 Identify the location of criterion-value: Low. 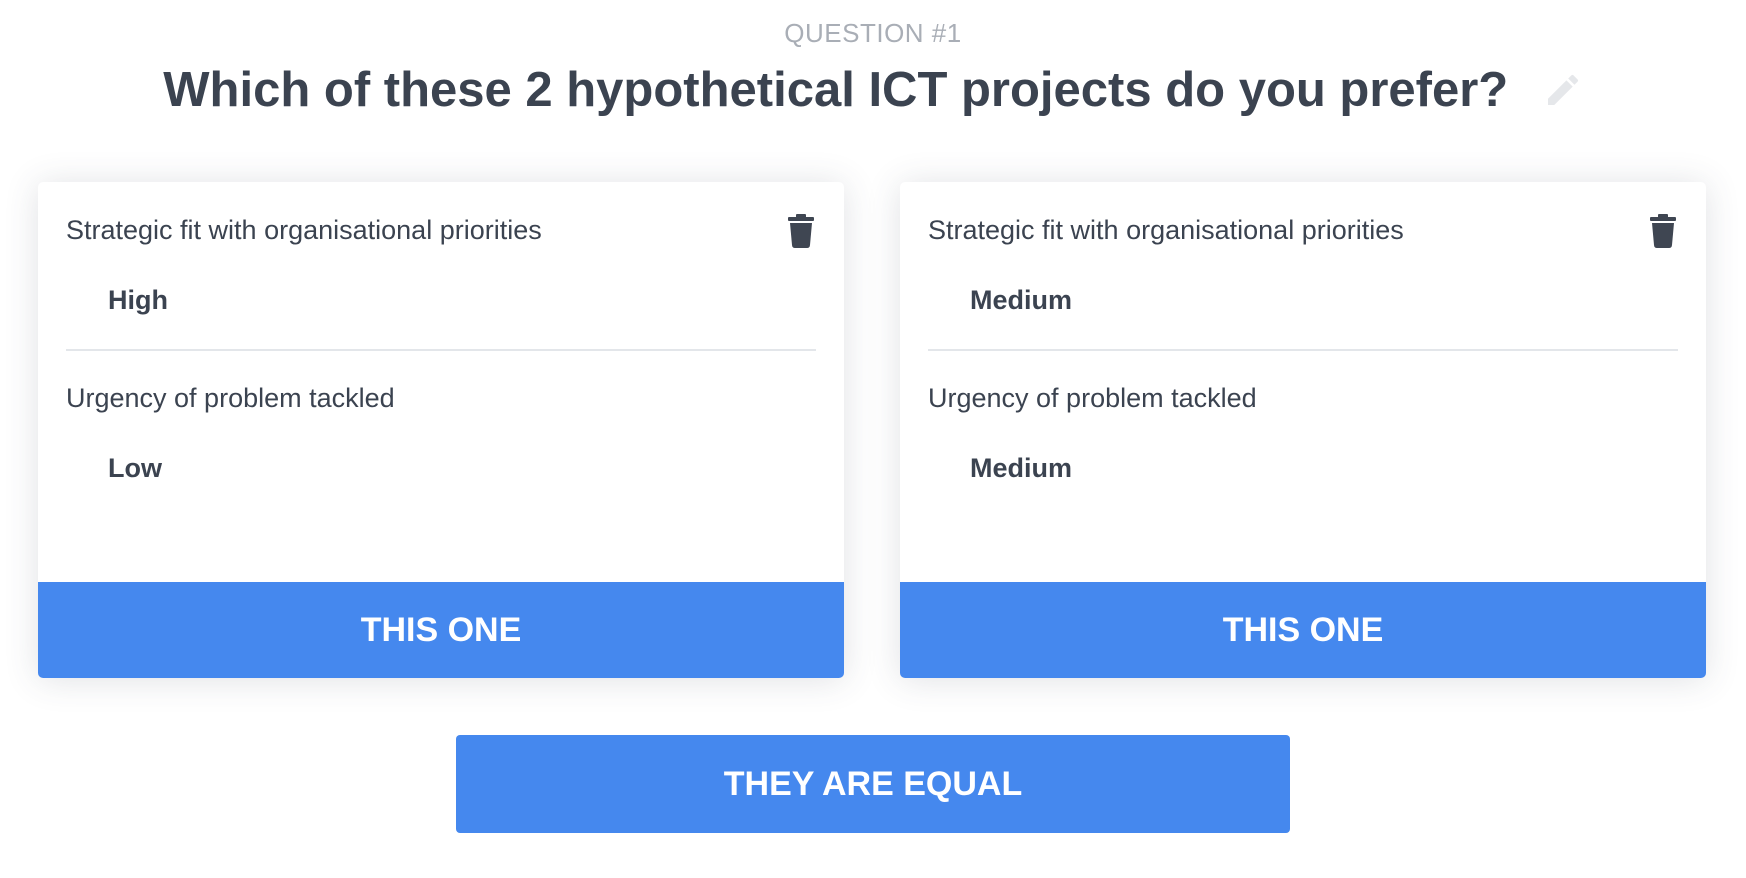
(135, 468).